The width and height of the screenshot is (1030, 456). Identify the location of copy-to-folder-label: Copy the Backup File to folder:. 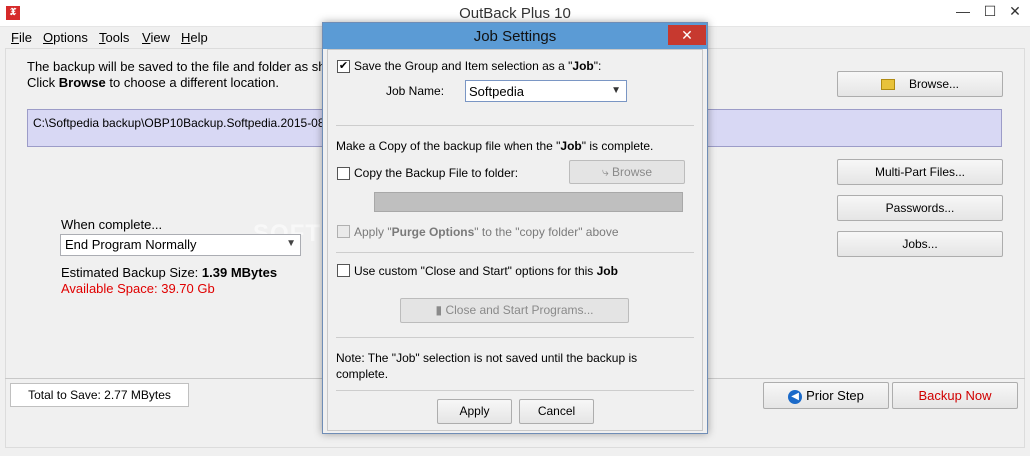
(436, 173).